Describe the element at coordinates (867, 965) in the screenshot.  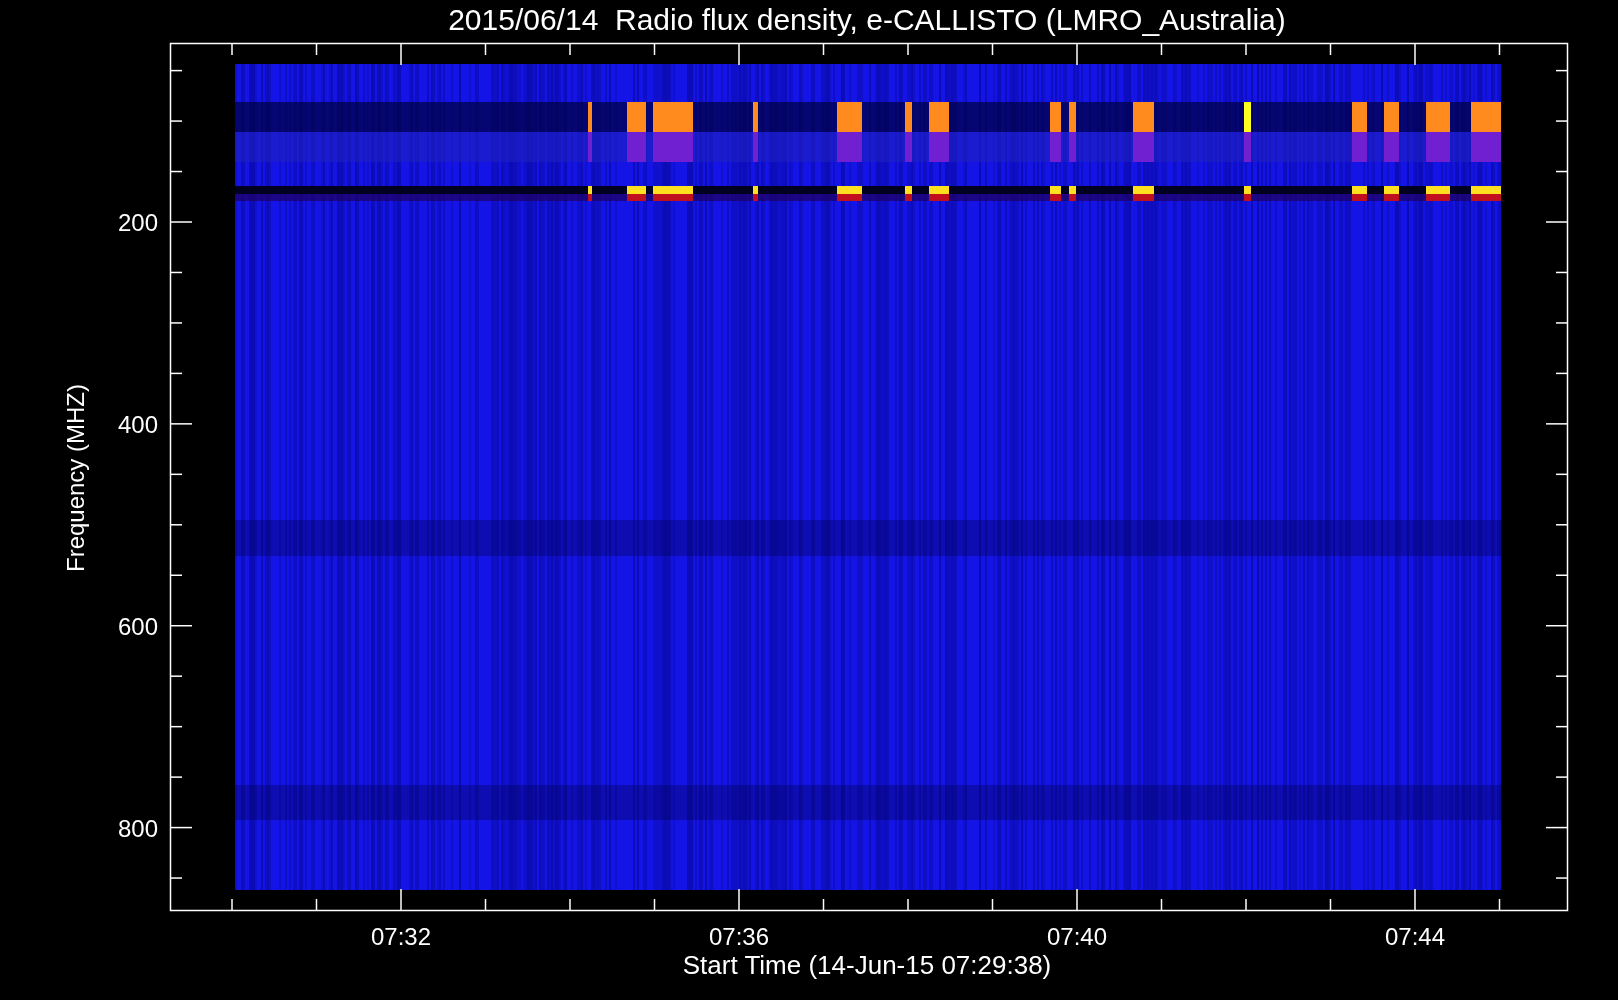
I see `x-axis-label: Start Time (14-Jun-15 07:29:38)` at that location.